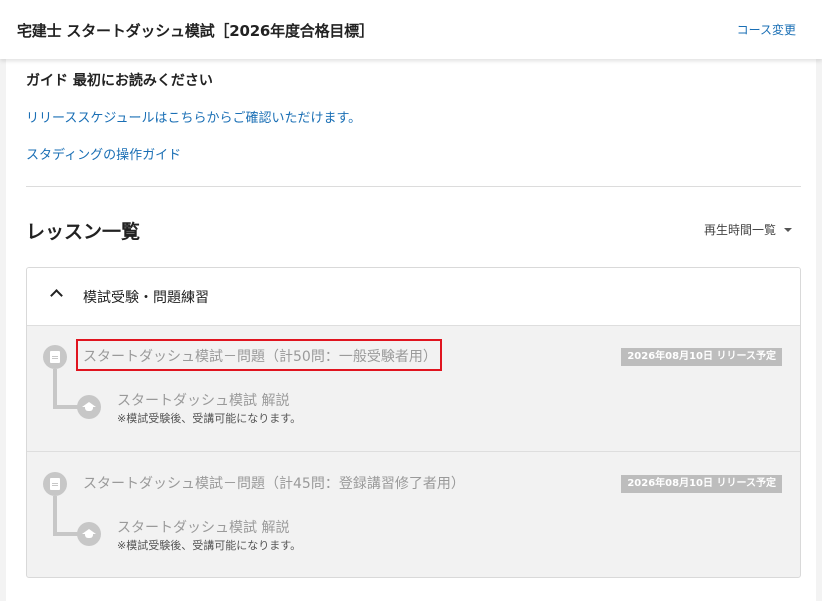  I want to click on panel-header-toggle: 模試受験・問題練習, so click(413, 297).